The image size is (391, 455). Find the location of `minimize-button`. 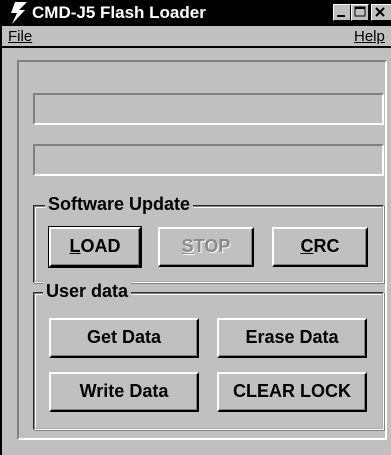

minimize-button is located at coordinates (342, 12).